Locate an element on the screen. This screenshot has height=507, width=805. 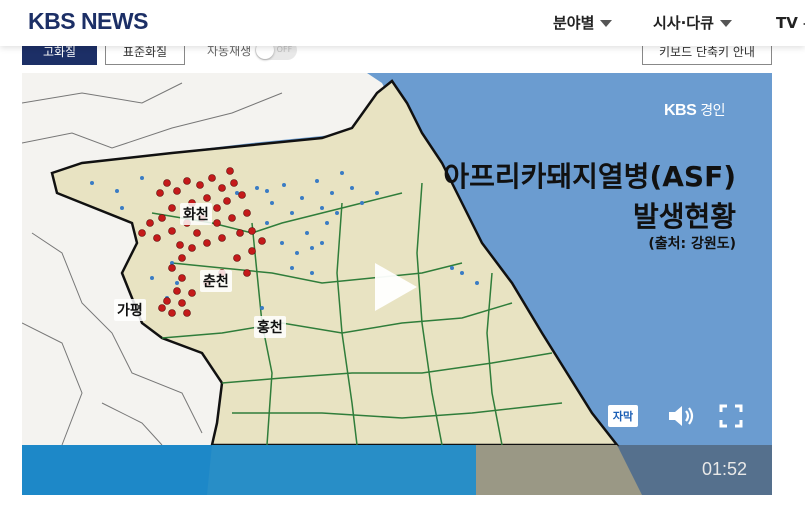
nav-tv-news: TV 뉴 is located at coordinates (790, 22).